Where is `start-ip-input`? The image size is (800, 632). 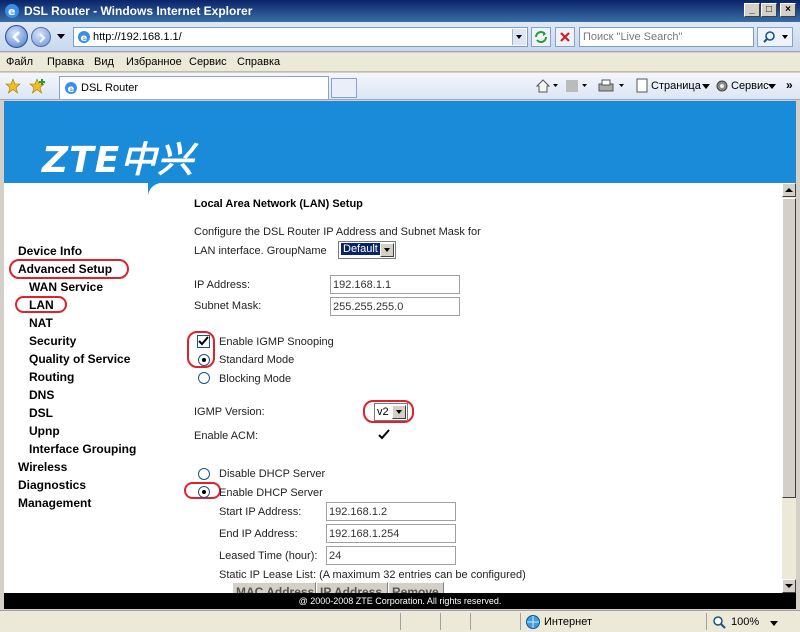 start-ip-input is located at coordinates (391, 511).